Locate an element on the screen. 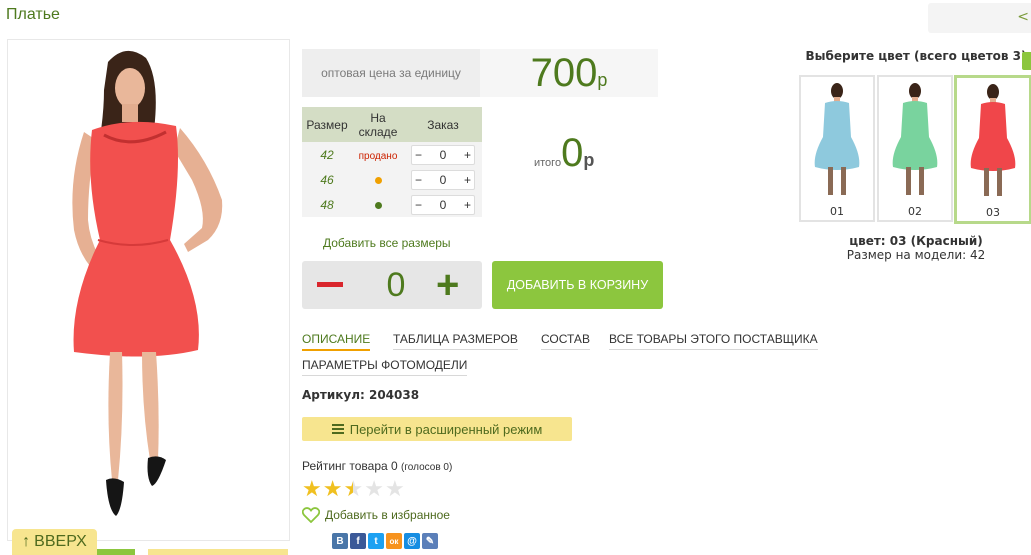 The image size is (1031, 555). scroll-up-label: ВВЕРХ is located at coordinates (60, 541).